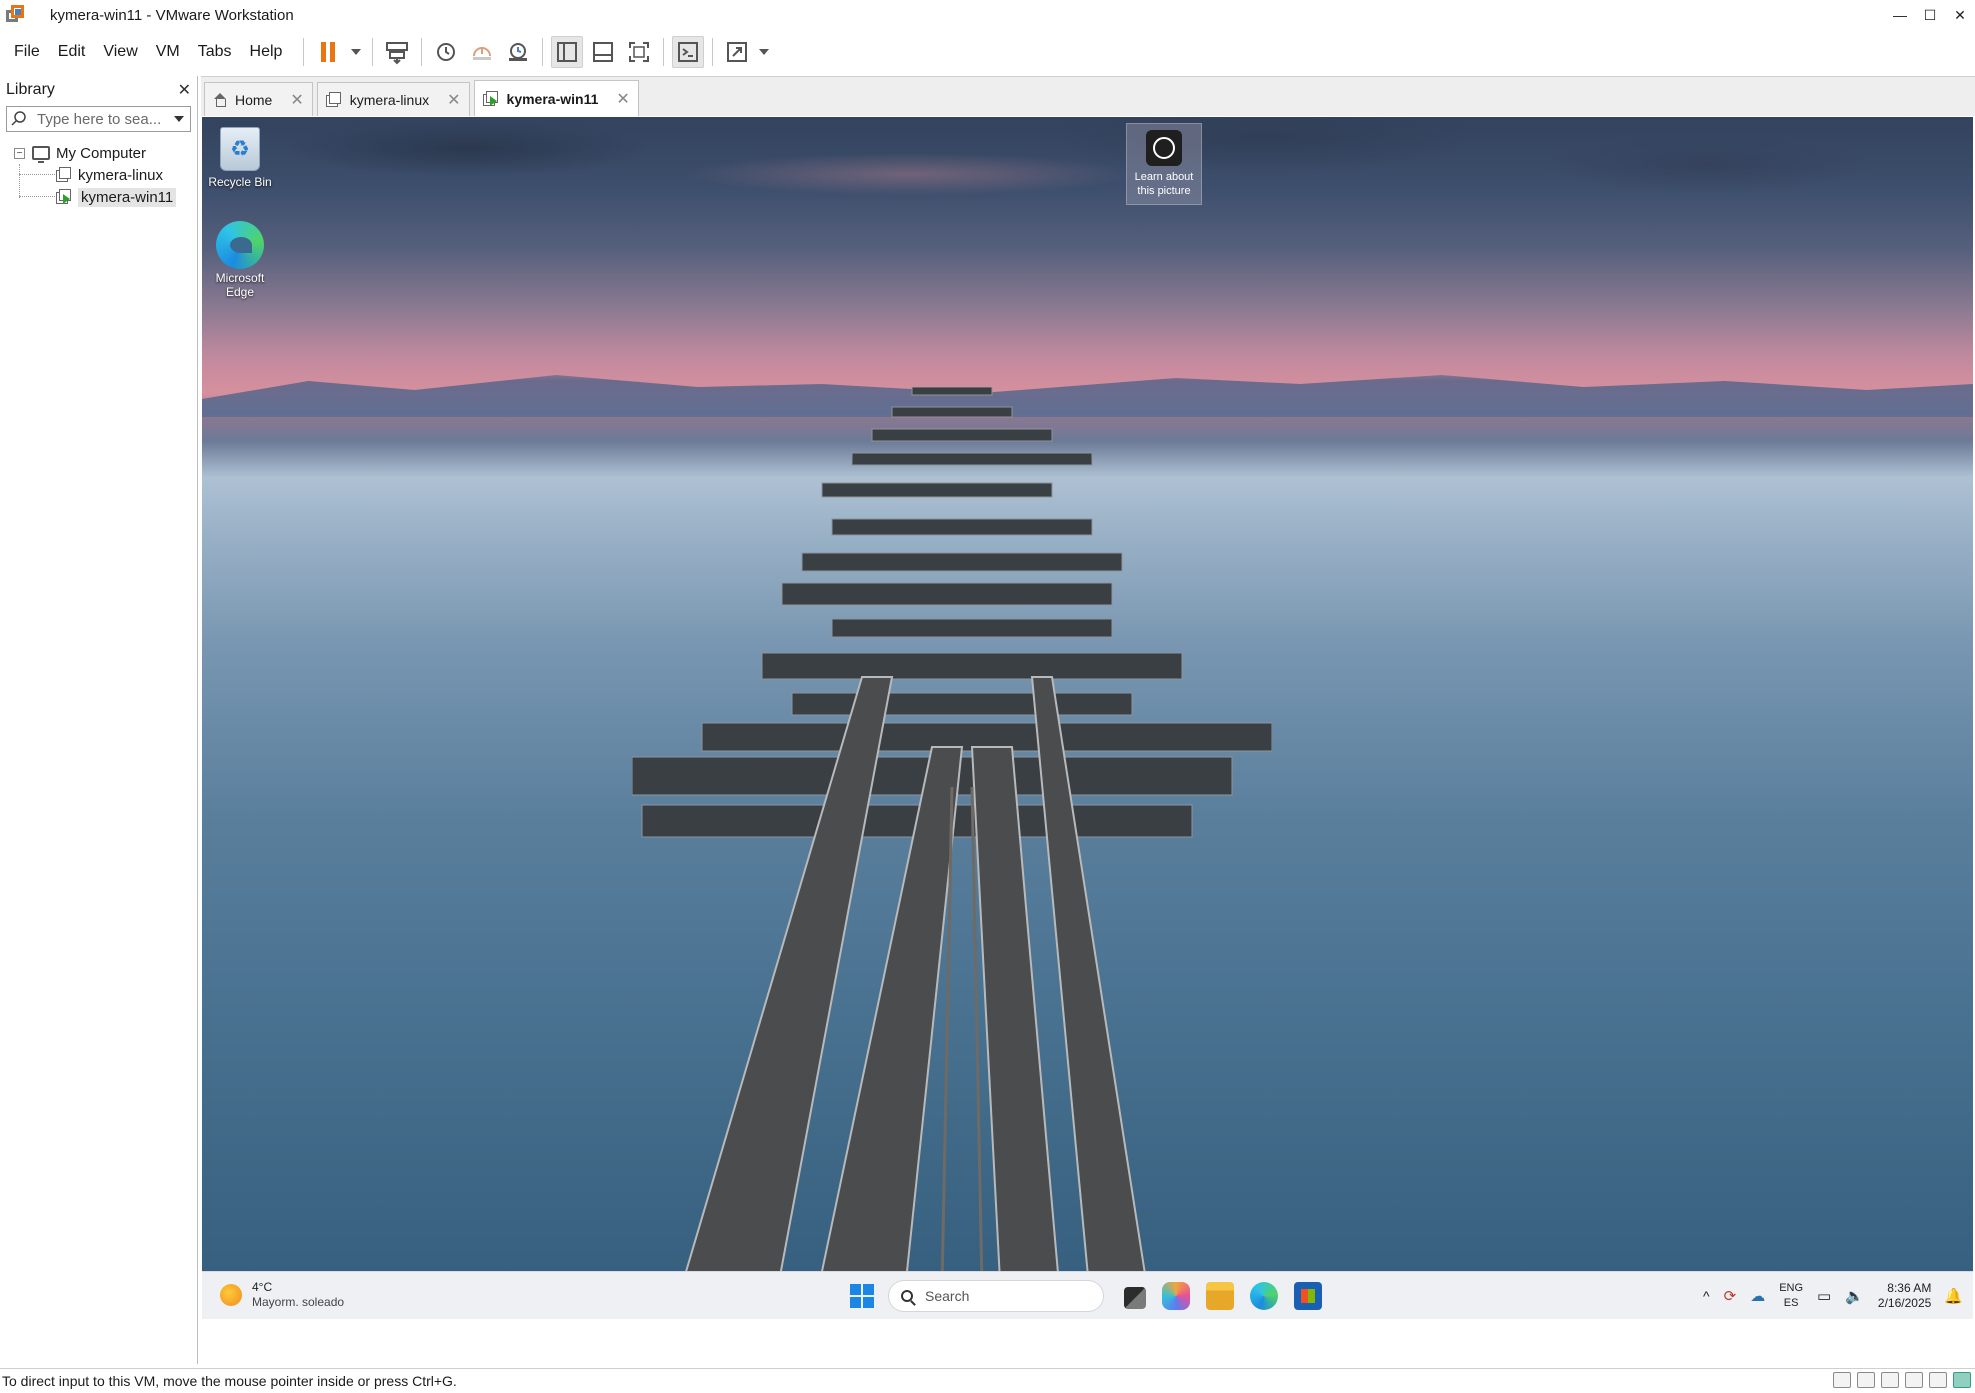 Image resolution: width=1975 pixels, height=1393 pixels. Describe the element at coordinates (102, 119) in the screenshot. I see `library-search-input` at that location.